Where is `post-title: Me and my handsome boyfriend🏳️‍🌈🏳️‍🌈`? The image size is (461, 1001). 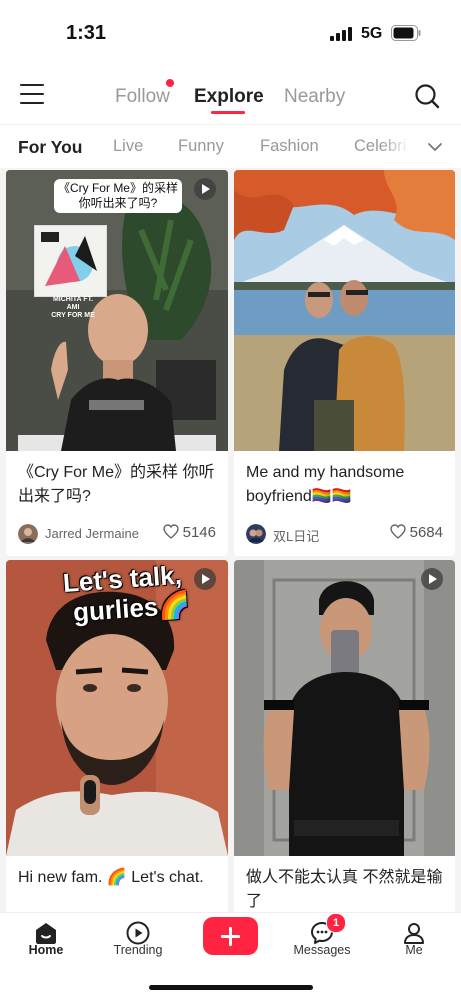 post-title: Me and my handsome boyfriend🏳️‍🌈🏳️‍🌈 is located at coordinates (344, 480).